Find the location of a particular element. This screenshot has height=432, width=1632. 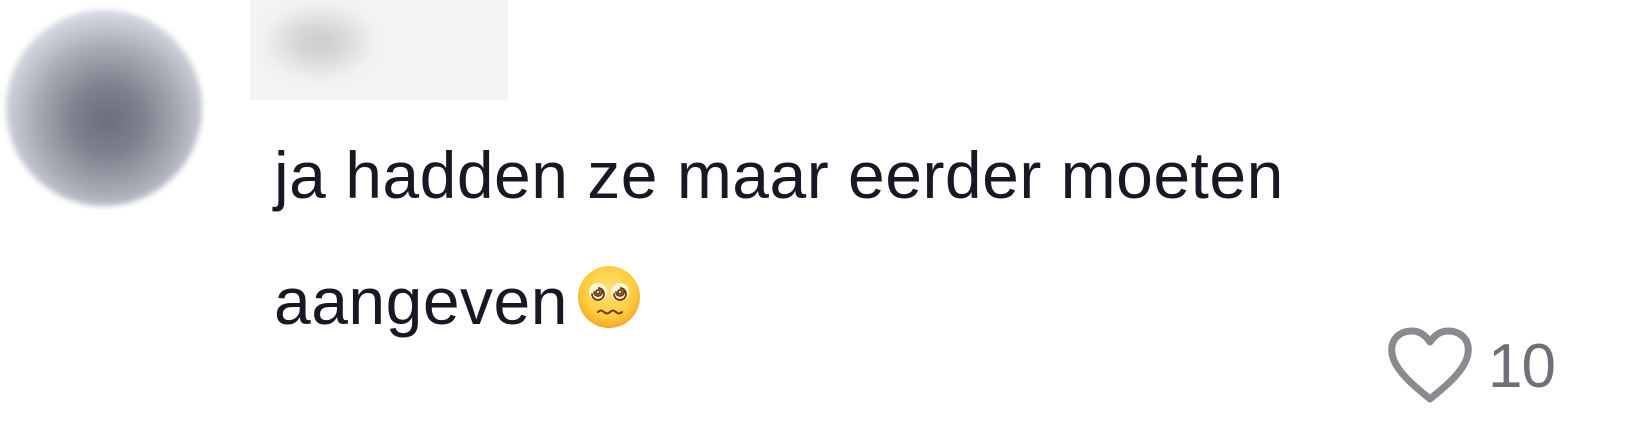

avatar is located at coordinates (104, 108).